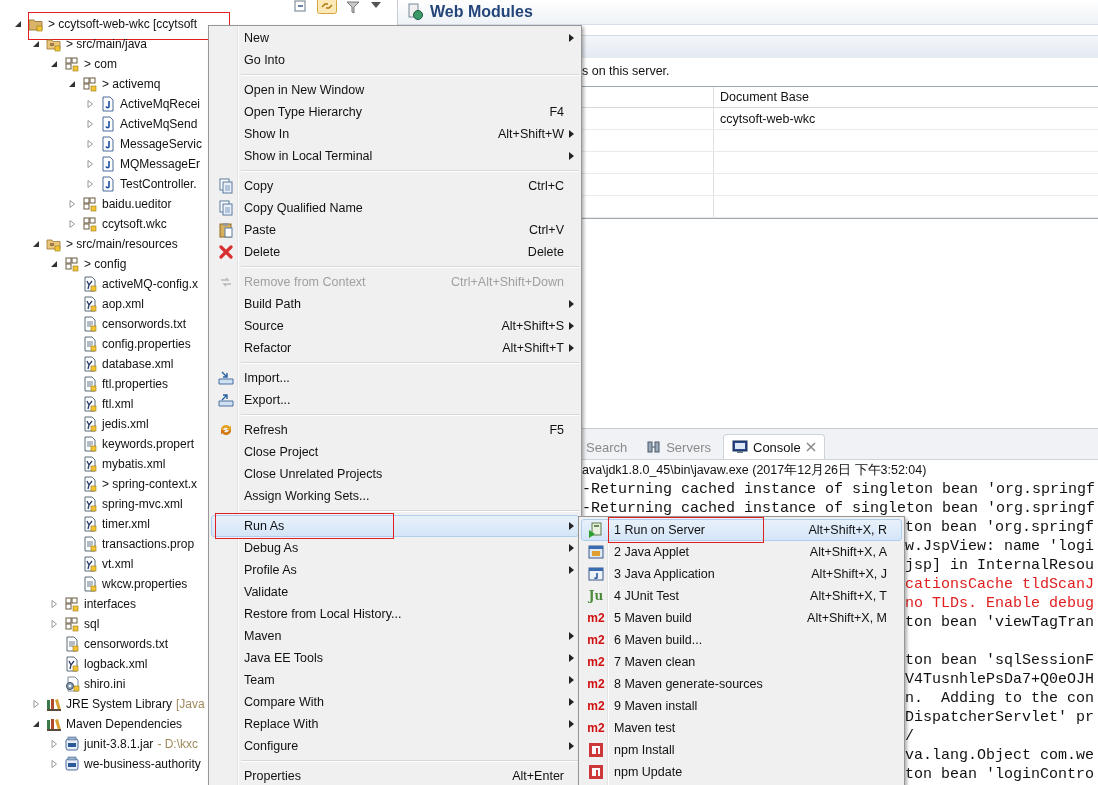  What do you see at coordinates (376, 5) in the screenshot?
I see `view-menu-icon` at bounding box center [376, 5].